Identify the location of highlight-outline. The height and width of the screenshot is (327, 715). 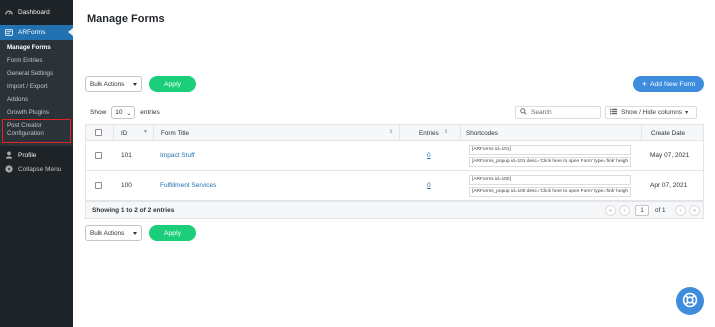
(36, 131).